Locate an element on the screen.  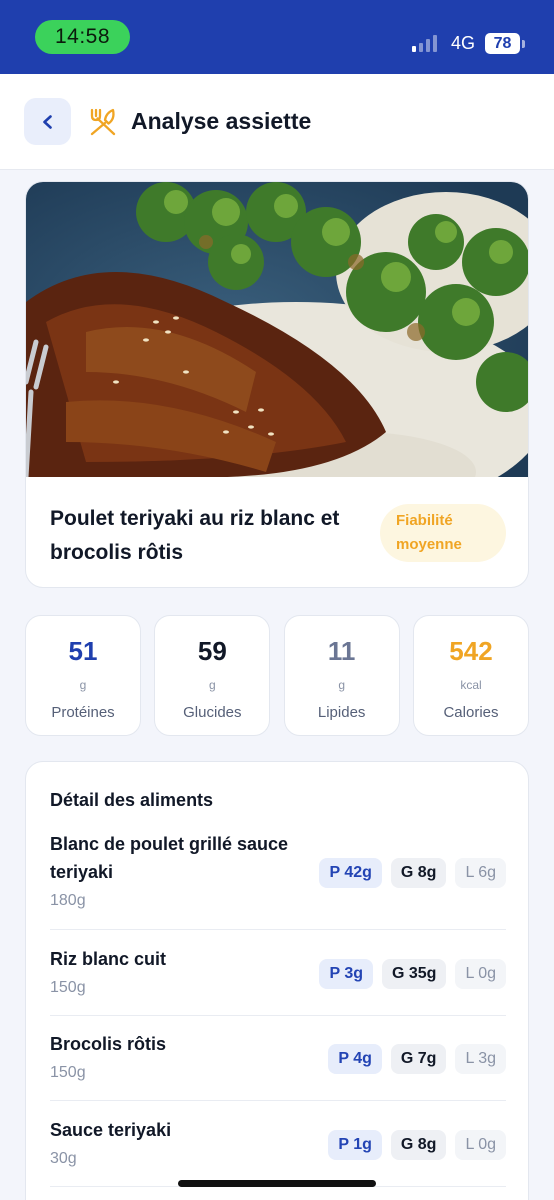
battery-icon: 78 is located at coordinates (505, 43).